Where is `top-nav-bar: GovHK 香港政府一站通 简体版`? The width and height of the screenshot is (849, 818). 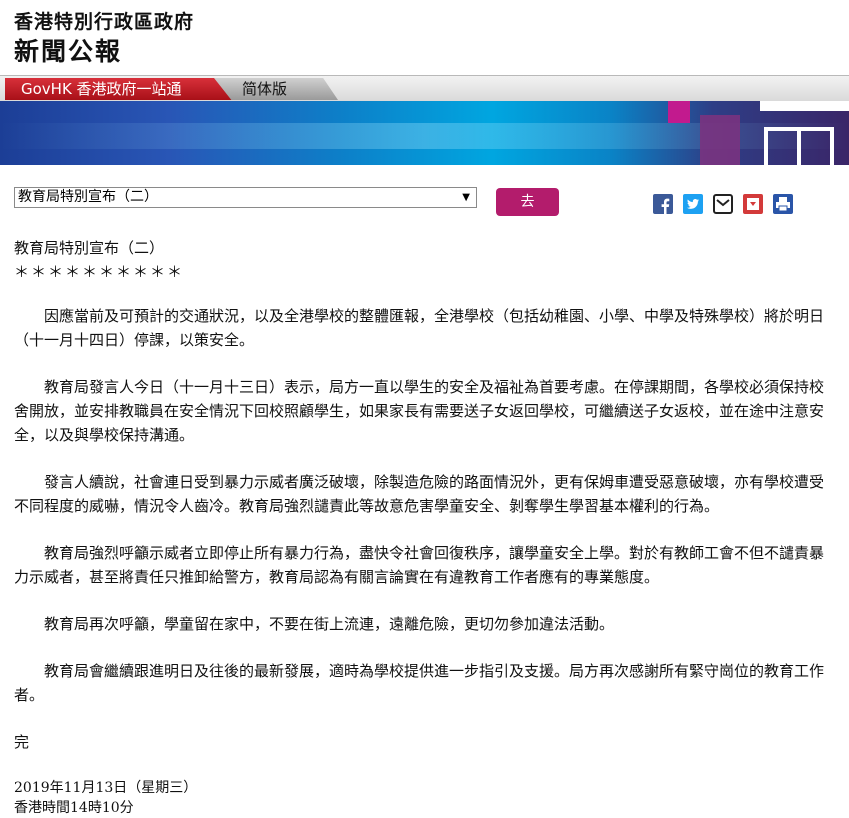
top-nav-bar: GovHK 香港政府一站通 简体版 is located at coordinates (424, 88).